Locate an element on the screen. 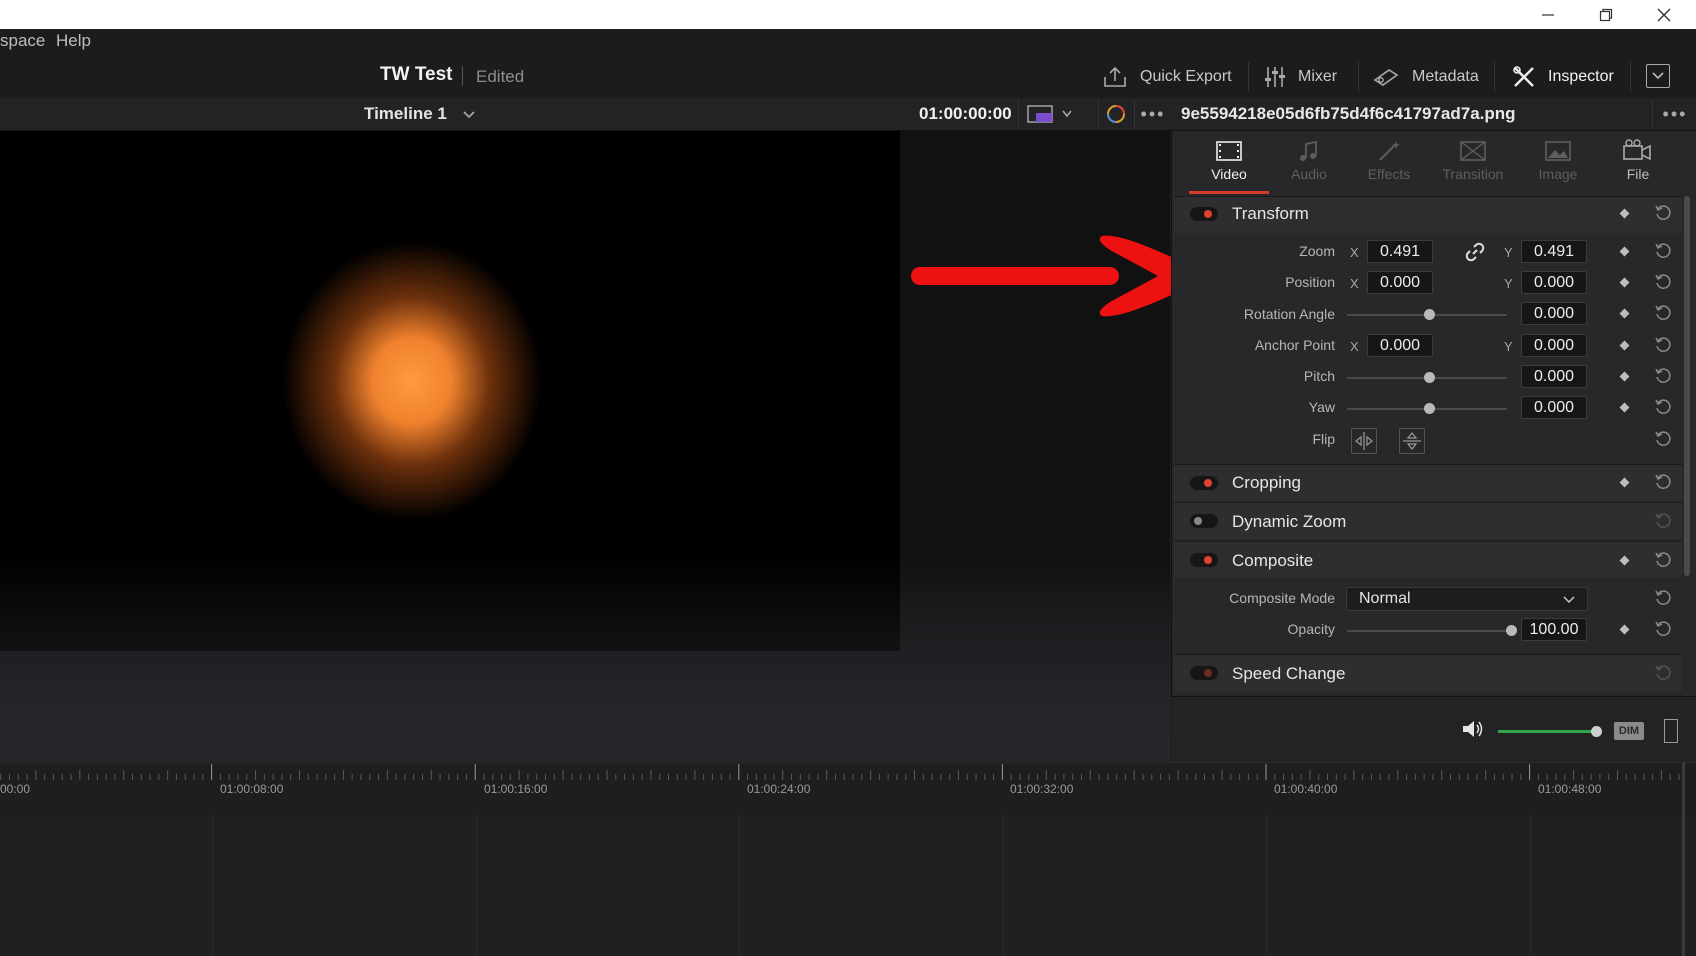 This screenshot has height=956, width=1696. inspector-button: Inspector is located at coordinates (1563, 77).